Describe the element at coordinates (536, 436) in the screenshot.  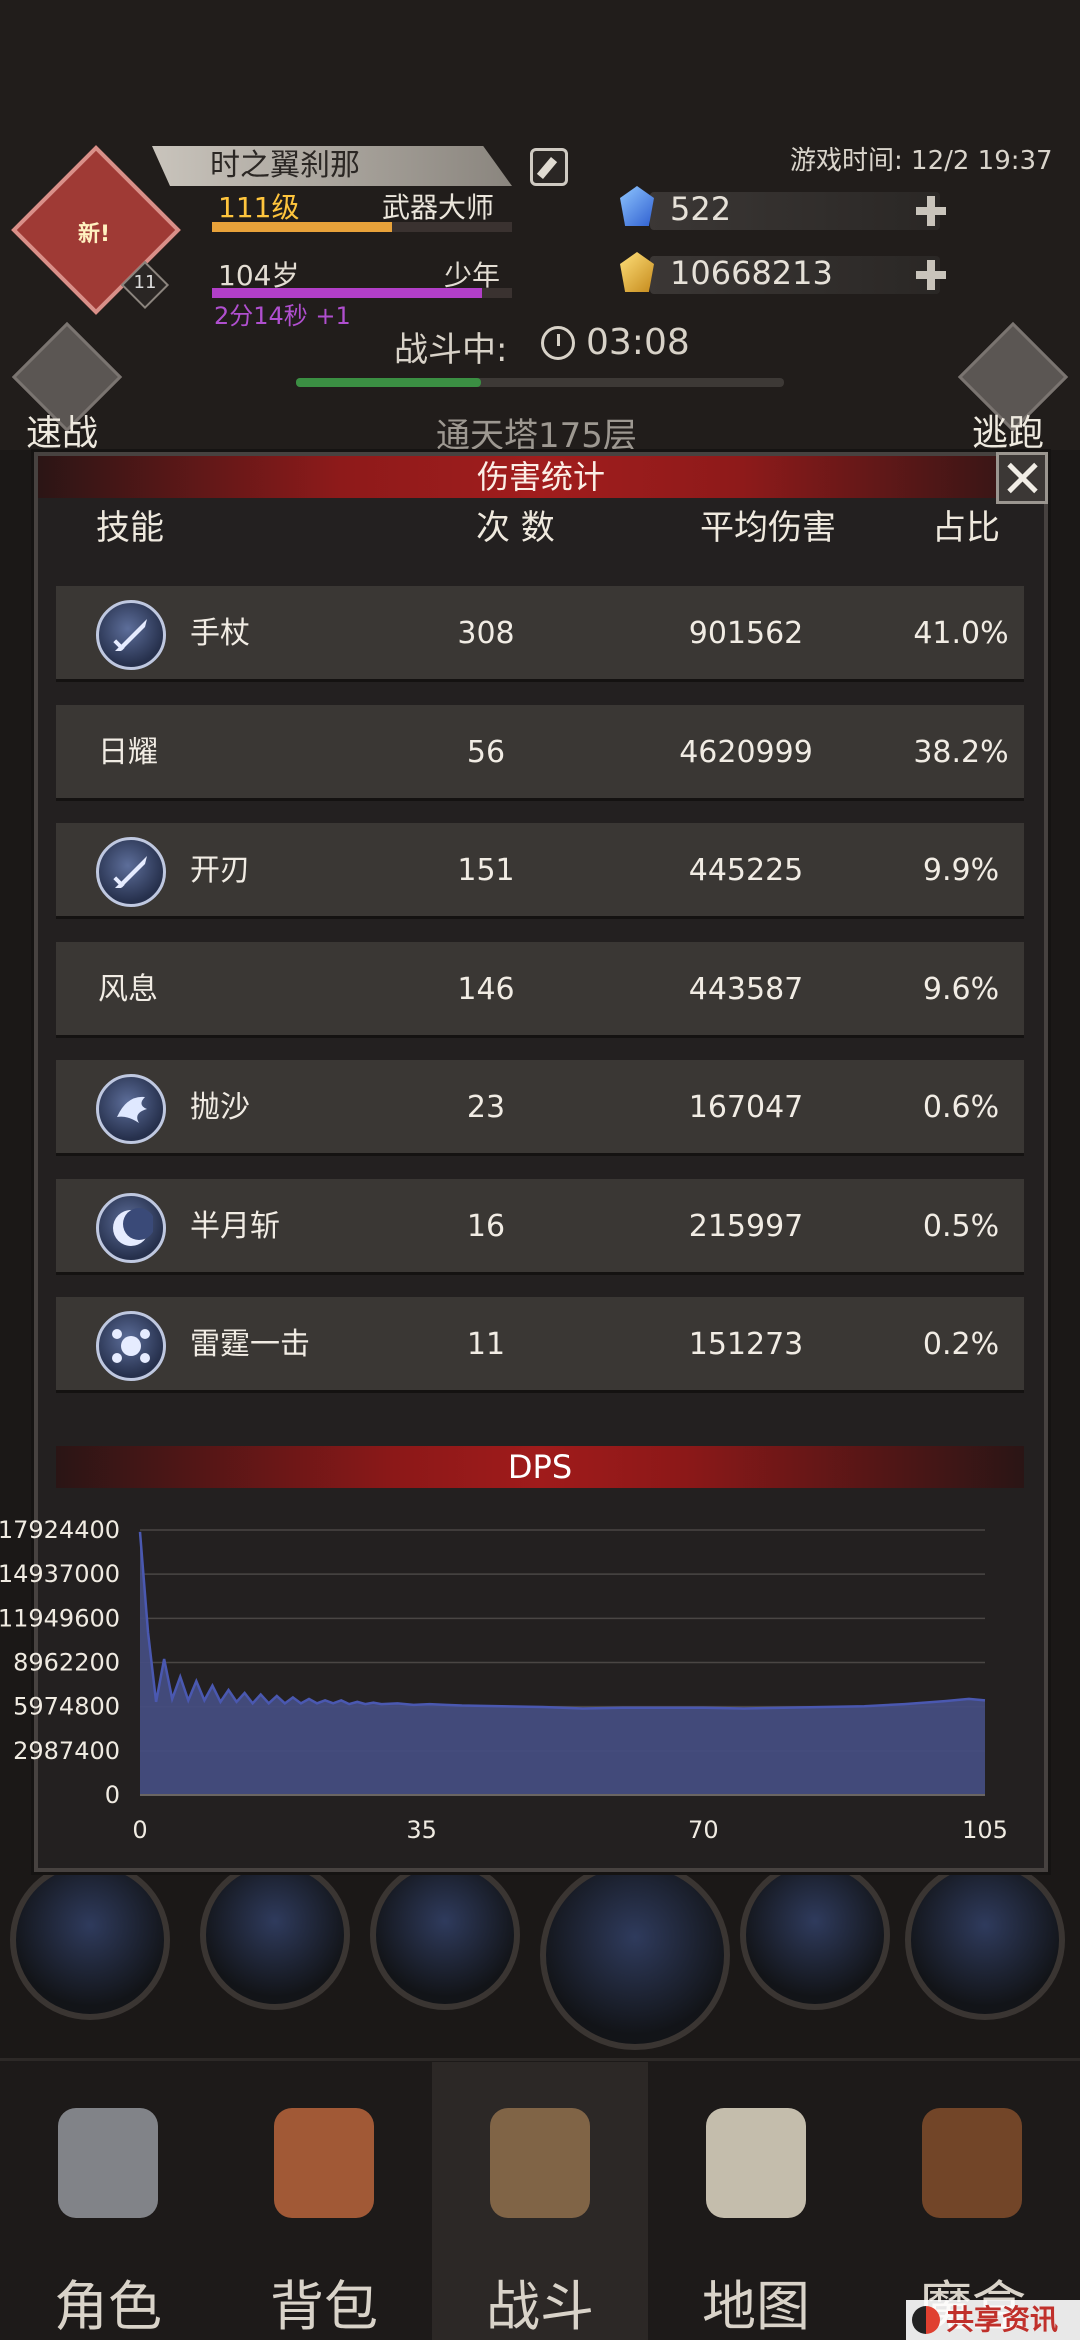
I see `tower-floor: 通天塔175层` at that location.